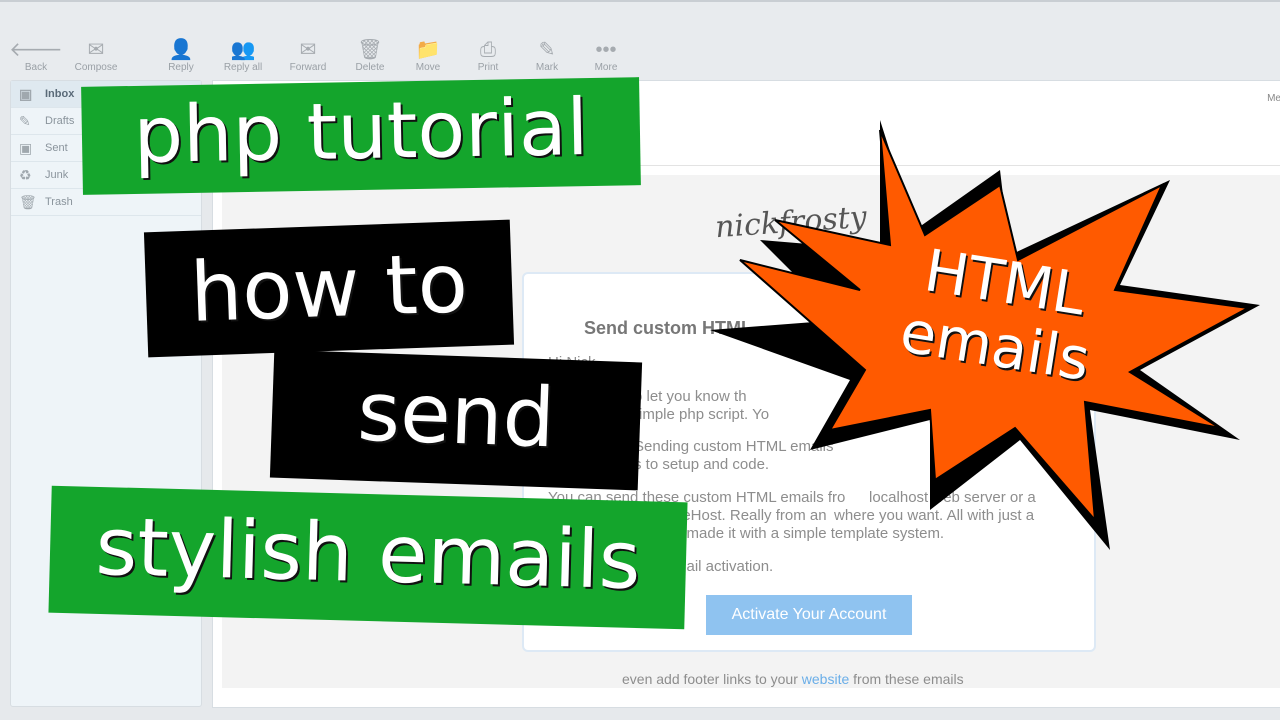 The width and height of the screenshot is (1280, 720). What do you see at coordinates (809, 615) in the screenshot?
I see `activate-account-button: Activate Your Account` at bounding box center [809, 615].